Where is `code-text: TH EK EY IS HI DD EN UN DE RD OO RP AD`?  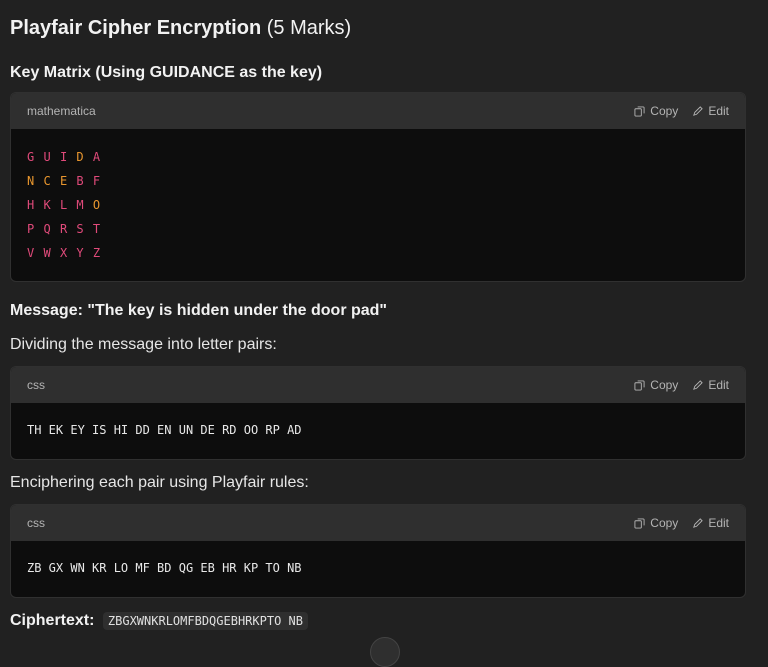 code-text: TH EK EY IS HI DD EN UN DE RD OO RP AD is located at coordinates (164, 430).